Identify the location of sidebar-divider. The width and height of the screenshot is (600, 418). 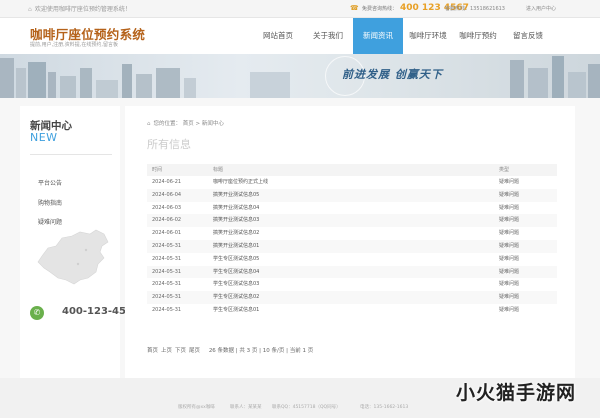
(71, 154).